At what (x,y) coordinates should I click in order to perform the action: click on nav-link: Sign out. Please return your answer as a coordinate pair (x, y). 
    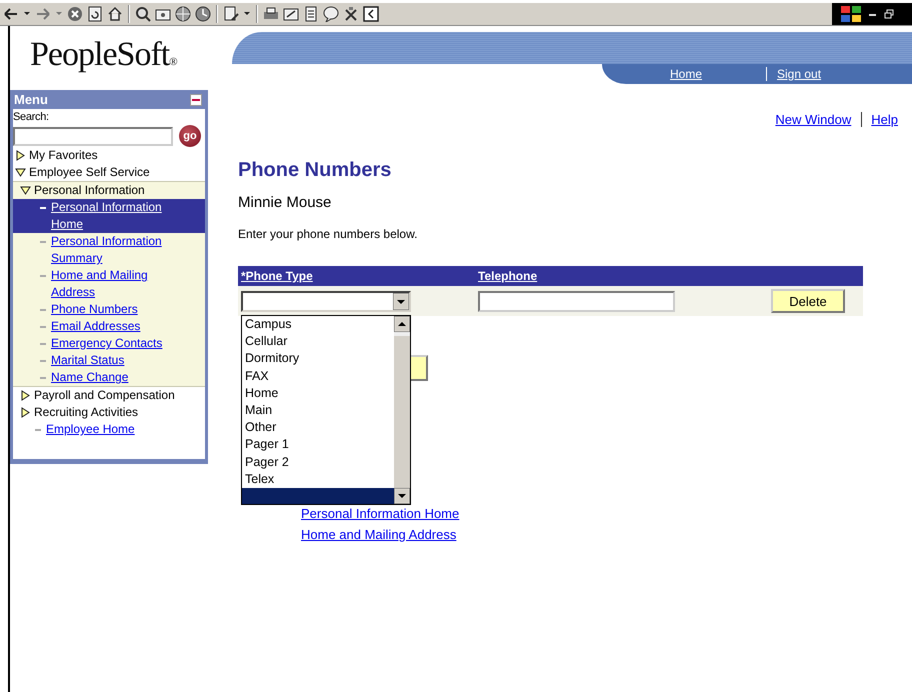
    Looking at the image, I should click on (794, 74).